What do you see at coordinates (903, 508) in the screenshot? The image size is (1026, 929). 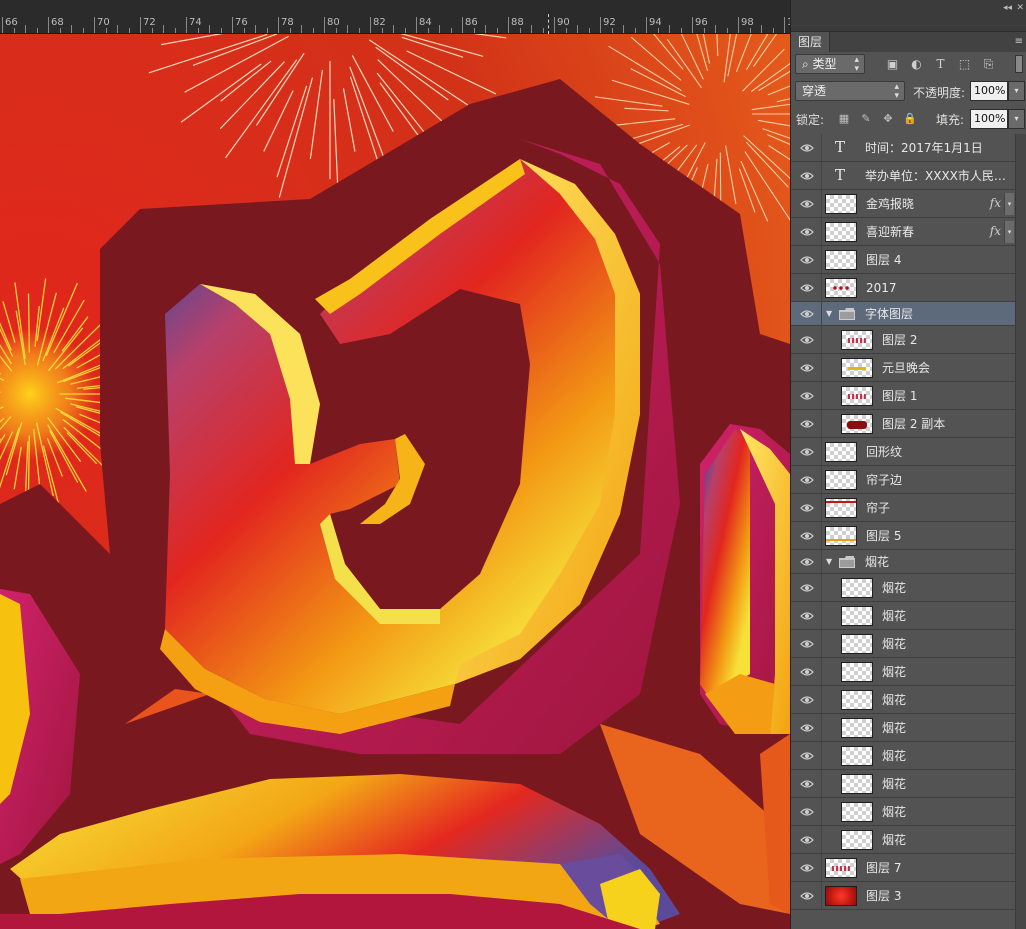 I see `layer-row: 帘子` at bounding box center [903, 508].